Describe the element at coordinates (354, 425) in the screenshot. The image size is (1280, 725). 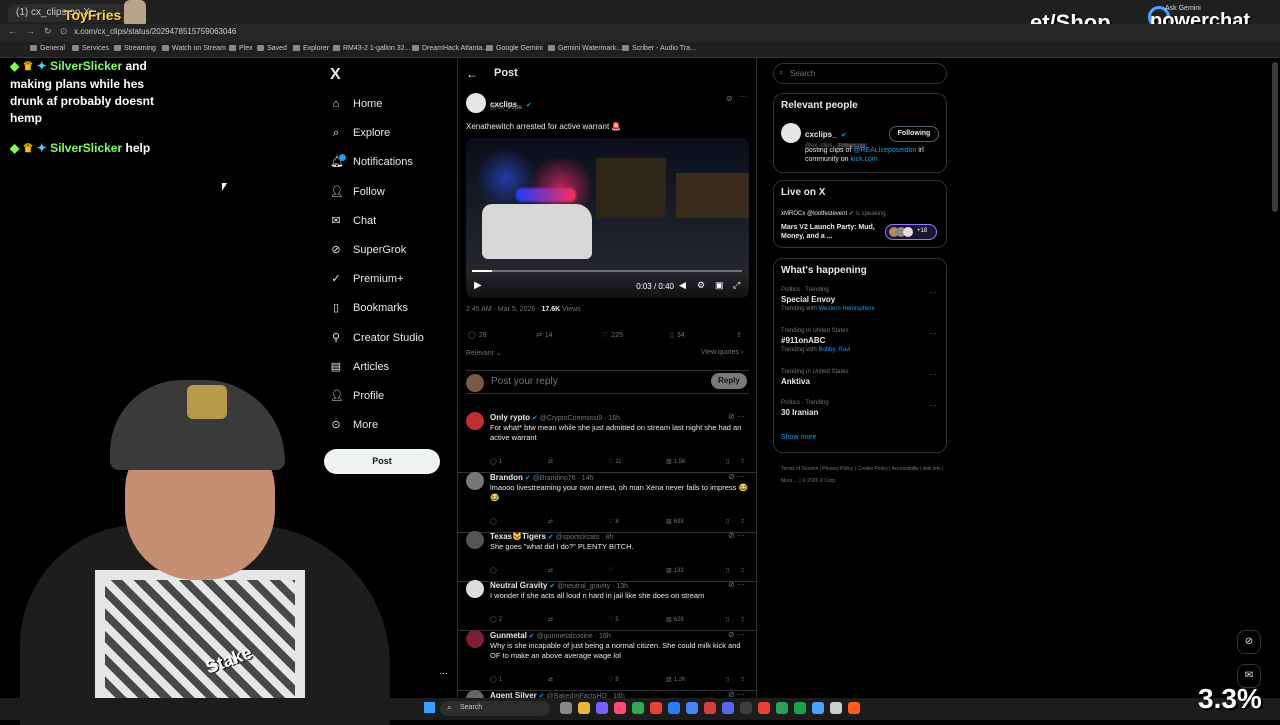
I see `nav-item-more: ⊙ More` at that location.